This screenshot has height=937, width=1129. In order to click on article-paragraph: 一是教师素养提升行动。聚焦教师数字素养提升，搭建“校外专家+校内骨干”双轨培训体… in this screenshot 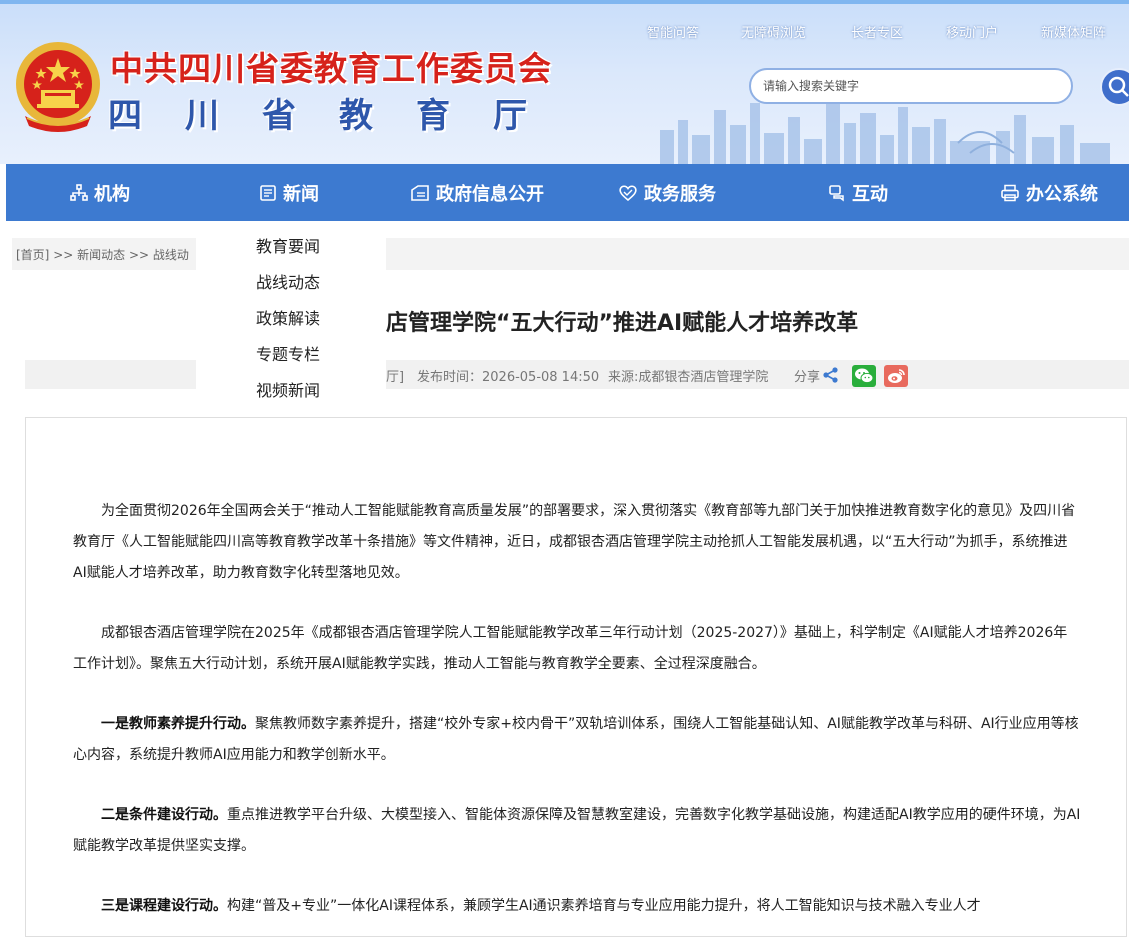, I will do `click(577, 740)`.